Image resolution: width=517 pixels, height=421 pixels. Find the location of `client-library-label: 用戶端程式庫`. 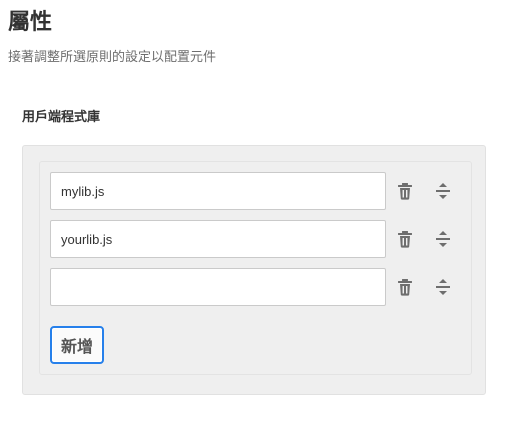

client-library-label: 用戶端程式庫 is located at coordinates (61, 117).